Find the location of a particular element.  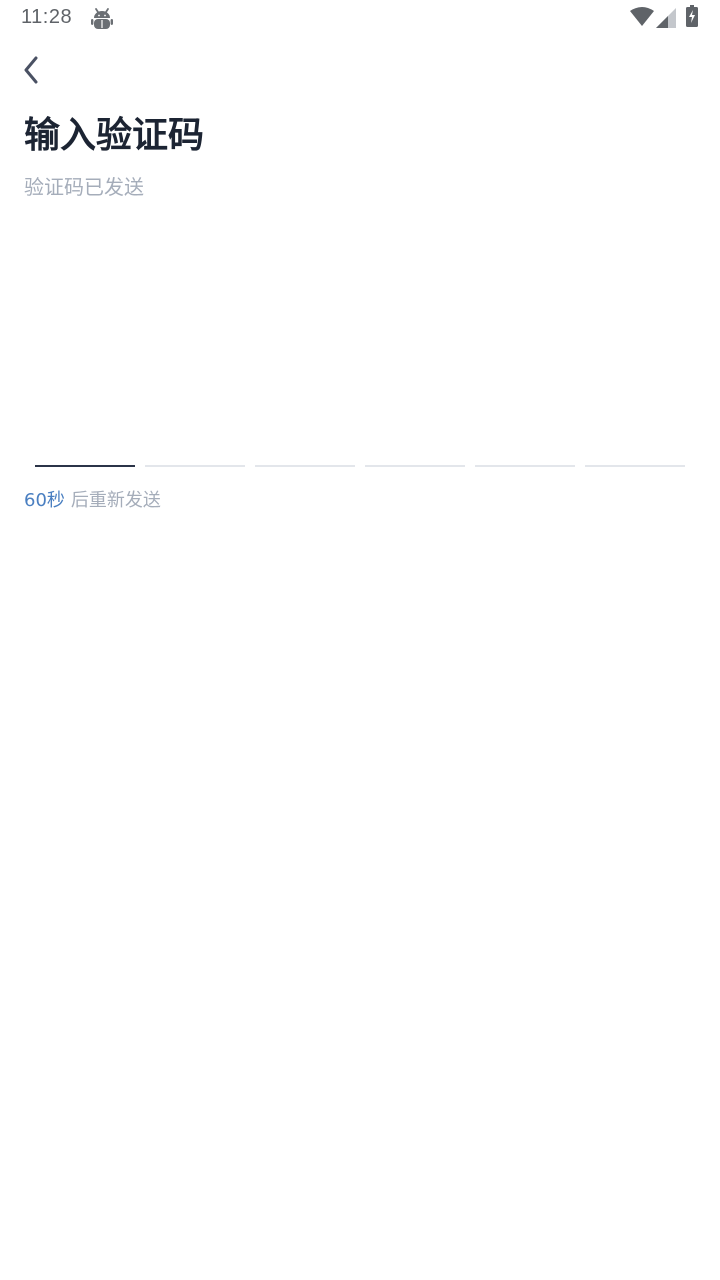

battery-charging-icon is located at coordinates (692, 16).